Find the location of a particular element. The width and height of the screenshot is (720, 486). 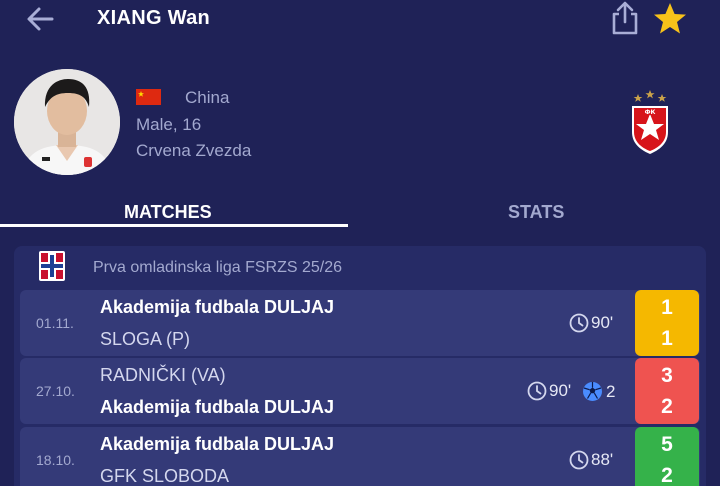

back-arrow-icon is located at coordinates (41, 19).